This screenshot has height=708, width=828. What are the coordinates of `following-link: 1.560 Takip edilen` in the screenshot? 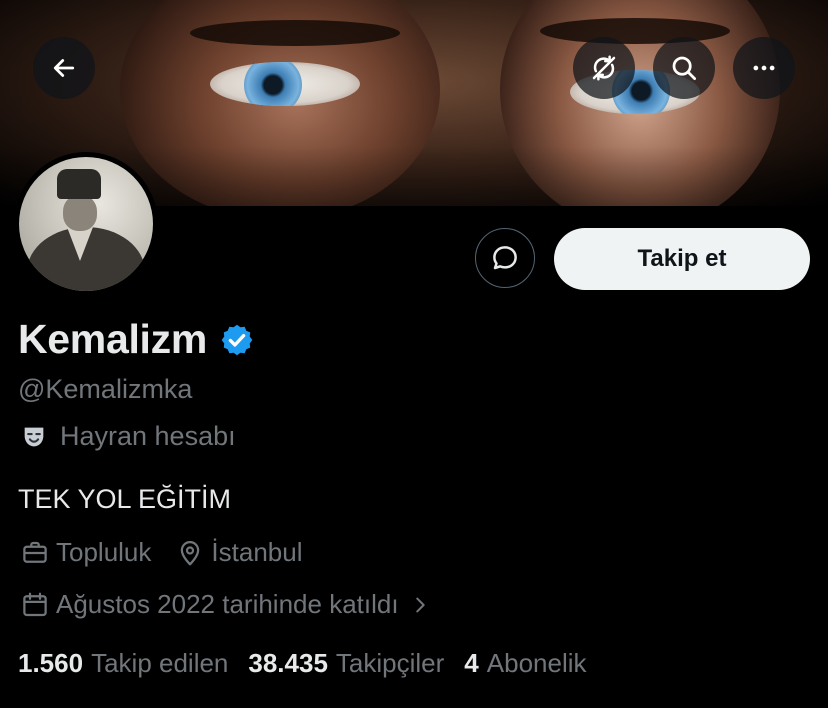 It's located at (123, 663).